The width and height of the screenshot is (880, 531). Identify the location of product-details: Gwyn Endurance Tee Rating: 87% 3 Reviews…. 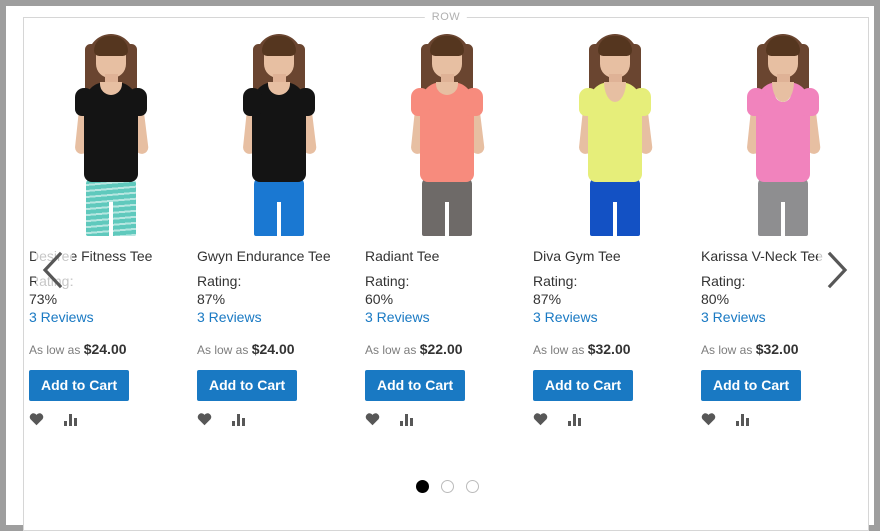
(279, 337).